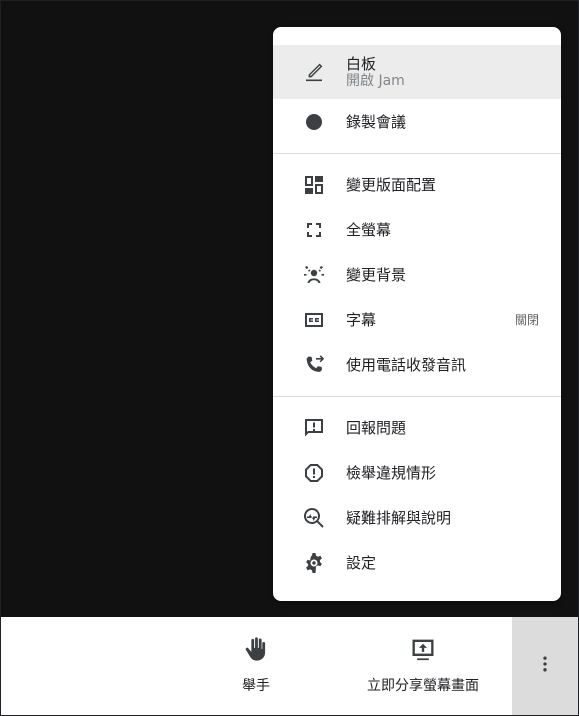 The width and height of the screenshot is (579, 716). What do you see at coordinates (314, 320) in the screenshot?
I see `closed-captions-icon` at bounding box center [314, 320].